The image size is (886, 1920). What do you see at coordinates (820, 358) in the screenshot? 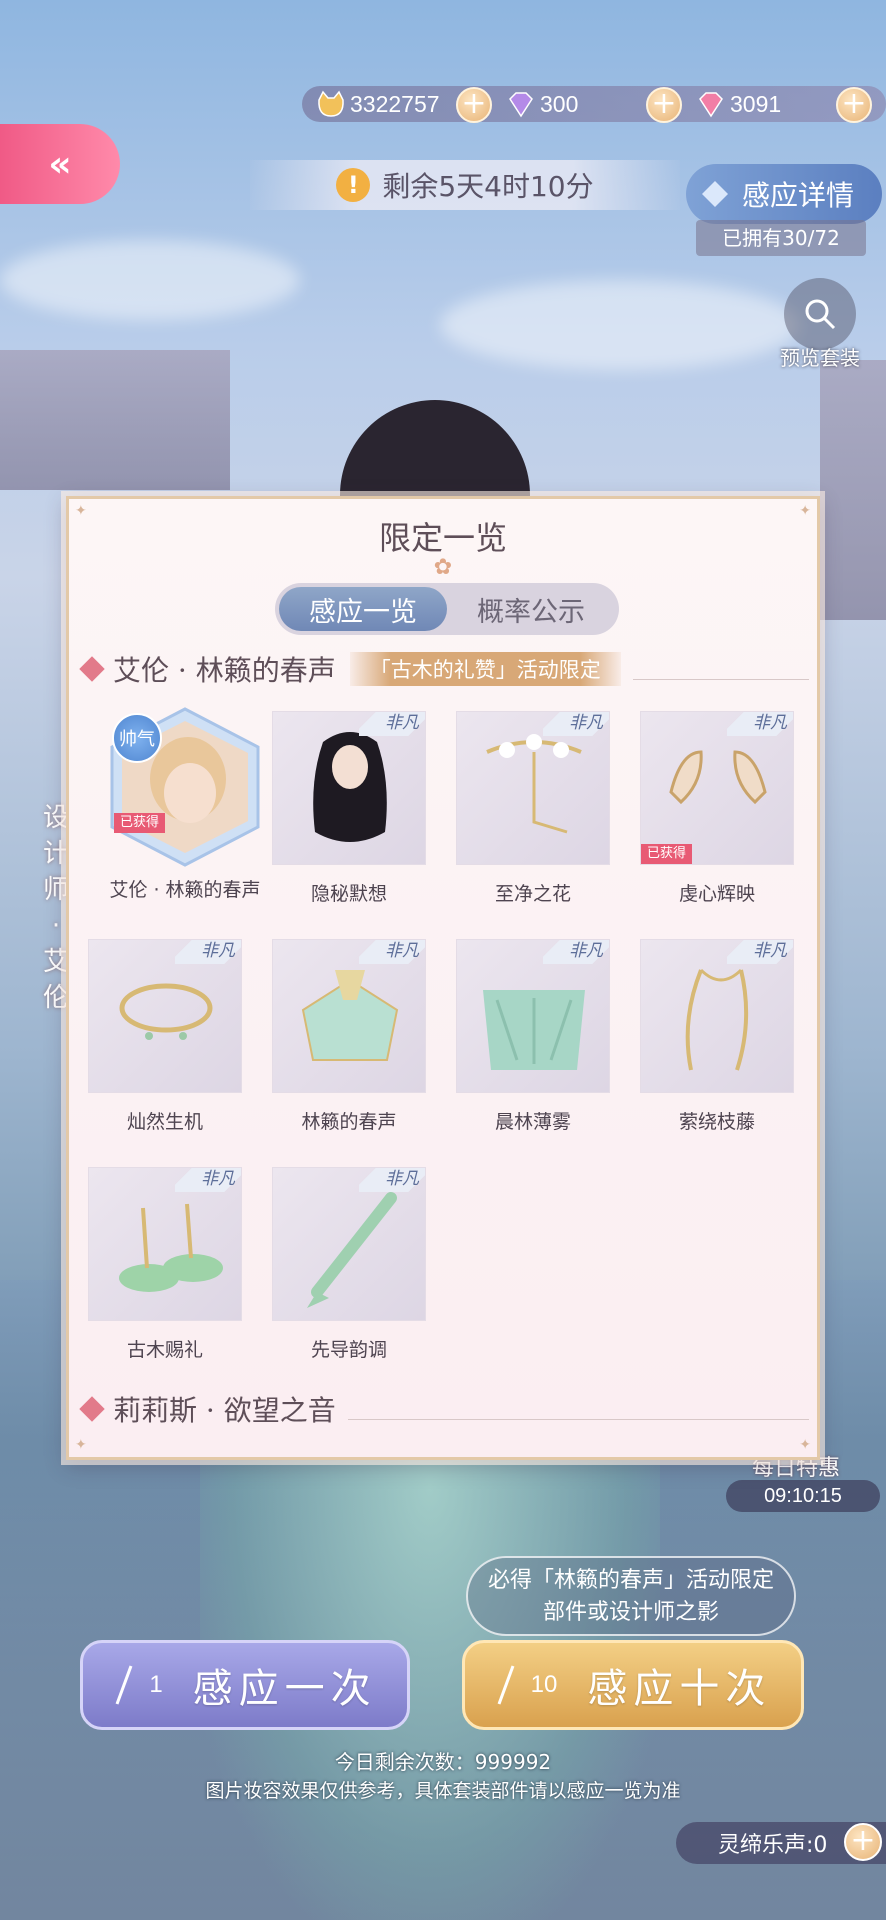
I see `preview-label: 预览套装` at bounding box center [820, 358].